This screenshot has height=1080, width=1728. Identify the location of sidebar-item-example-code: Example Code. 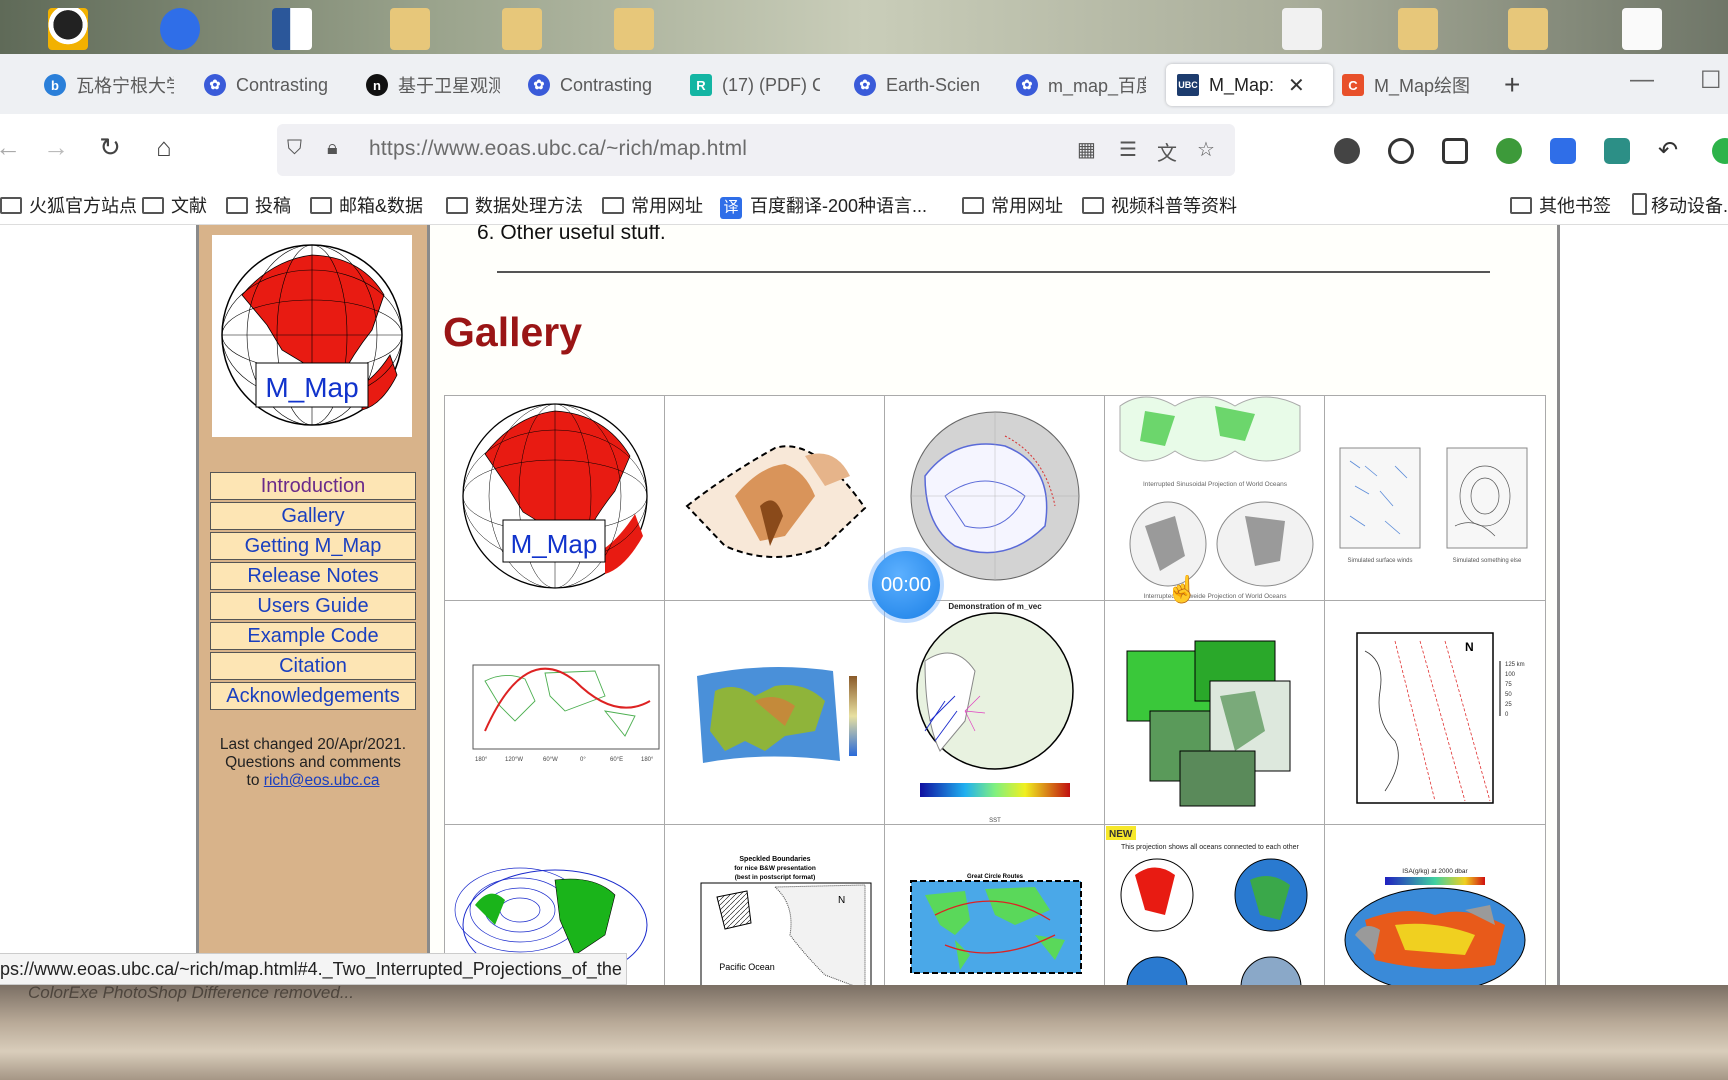
(313, 636).